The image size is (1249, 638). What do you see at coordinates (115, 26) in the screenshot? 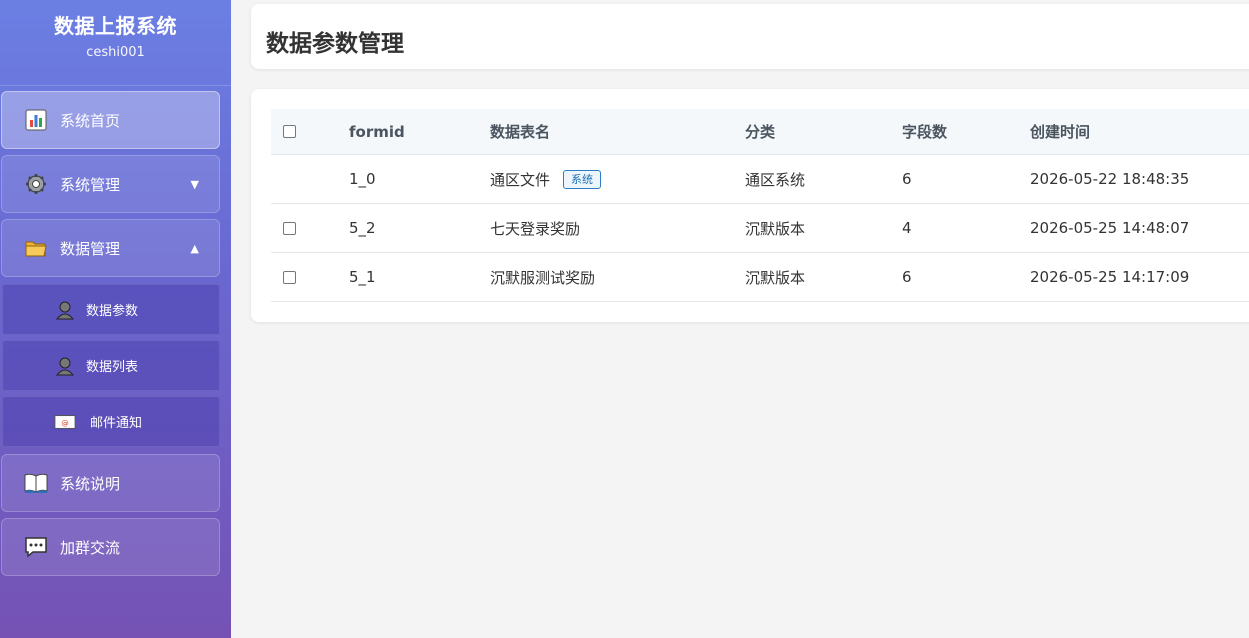
I see `app-title: 数据上报系统` at bounding box center [115, 26].